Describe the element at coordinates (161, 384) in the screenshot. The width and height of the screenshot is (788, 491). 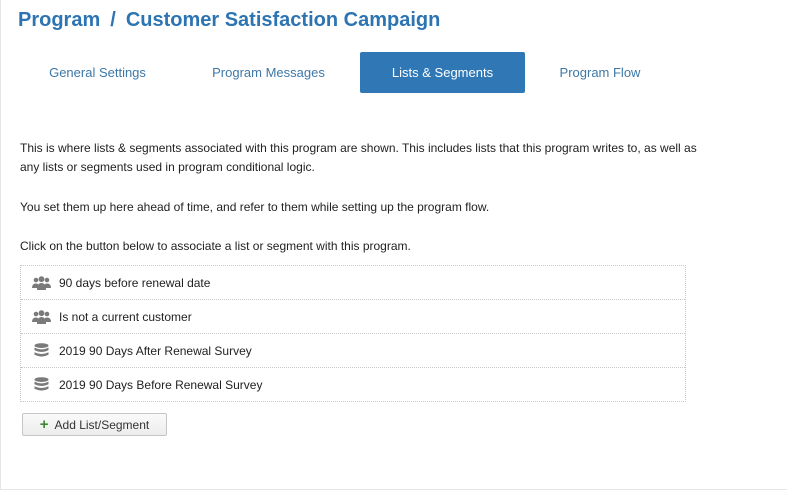
I see `list-item-label: 2019 90 Days Before Renewal Survey` at that location.